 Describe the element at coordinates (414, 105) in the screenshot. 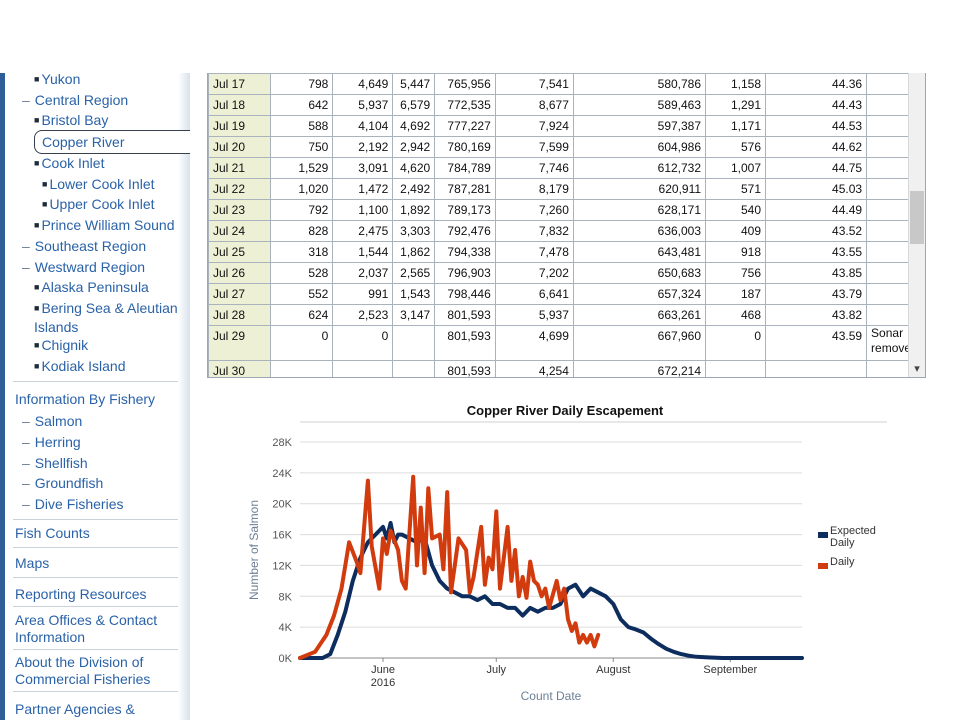

I see `table-cell: 6,579` at that location.